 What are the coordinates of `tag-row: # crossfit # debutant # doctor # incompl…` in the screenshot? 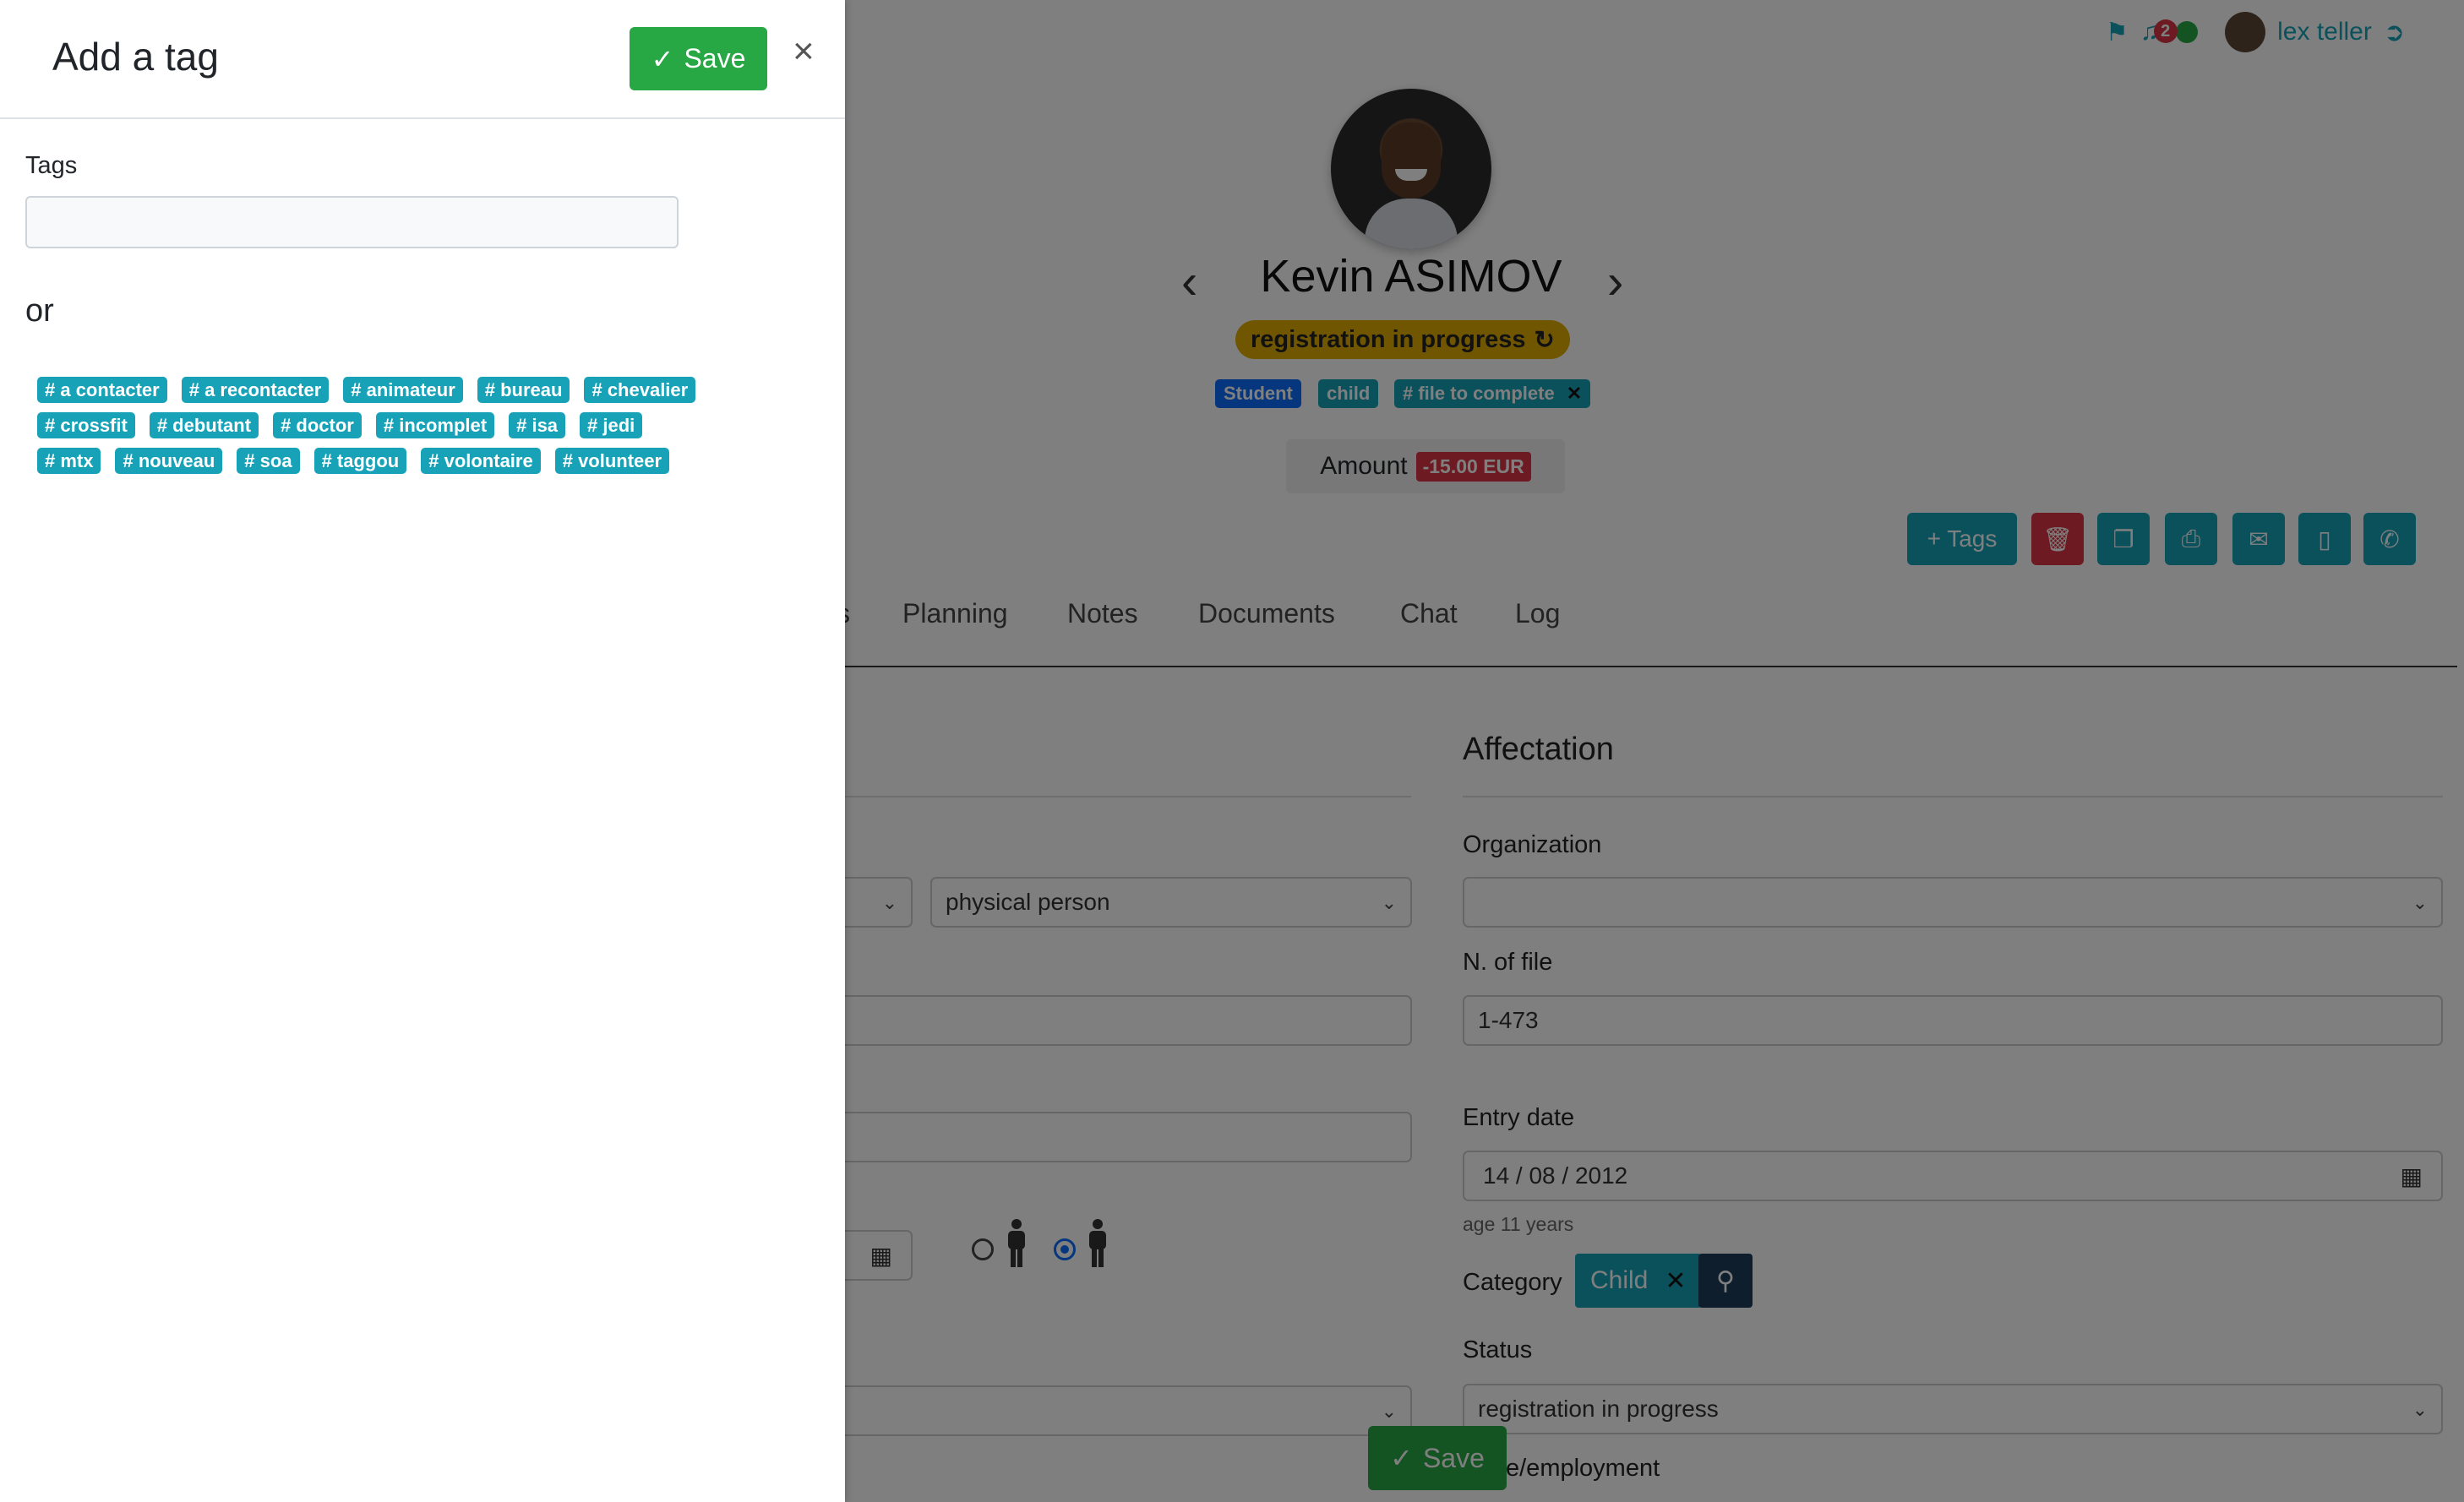 It's located at (409, 425).